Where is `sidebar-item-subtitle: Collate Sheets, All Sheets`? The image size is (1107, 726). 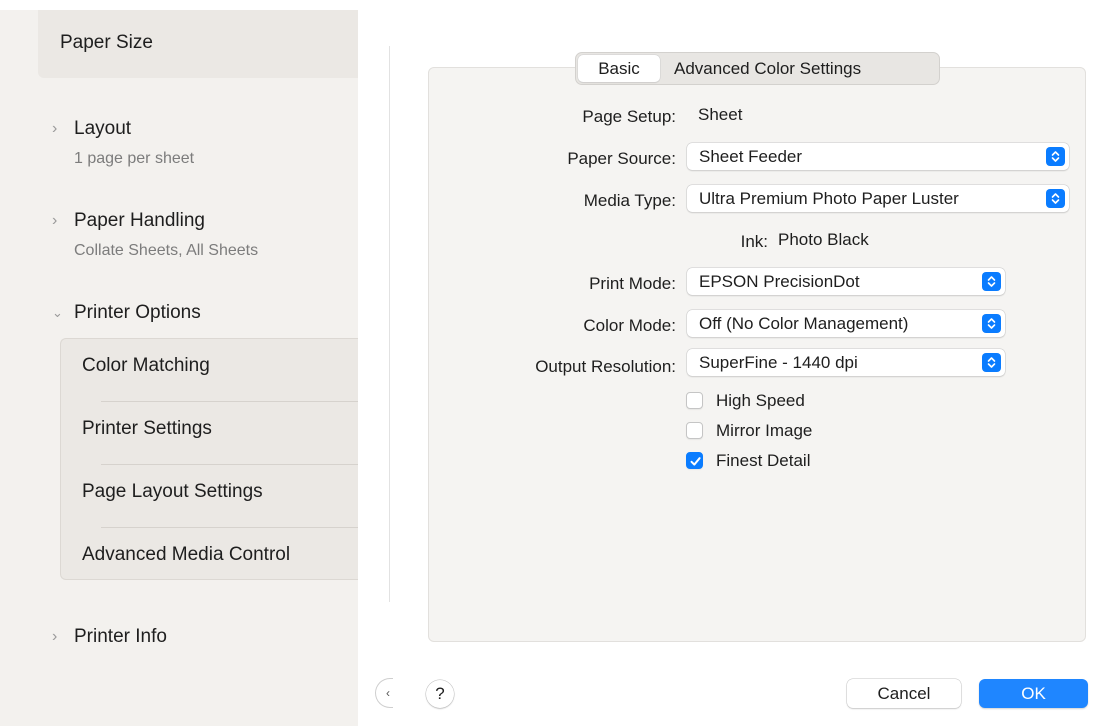 sidebar-item-subtitle: Collate Sheets, All Sheets is located at coordinates (166, 250).